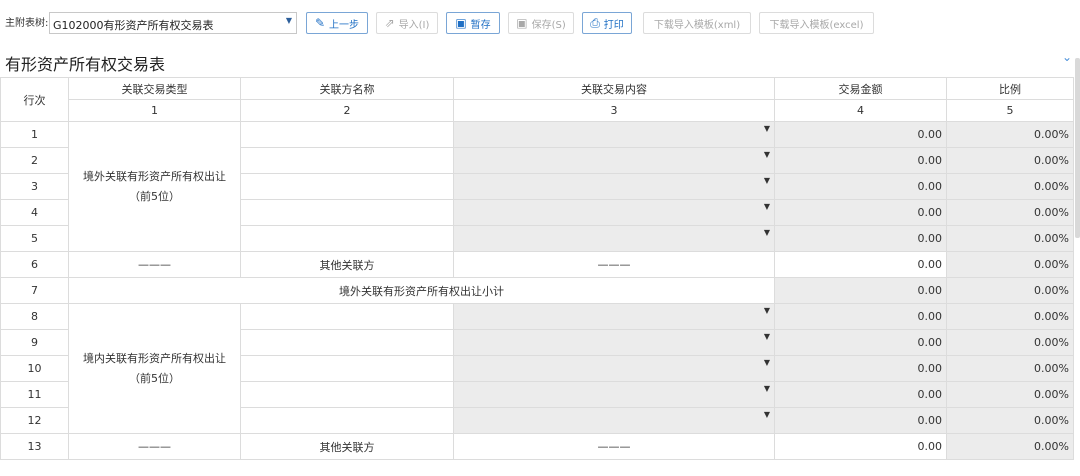  Describe the element at coordinates (85, 64) in the screenshot. I see `page-title: 有形资产所有权交易表` at that location.